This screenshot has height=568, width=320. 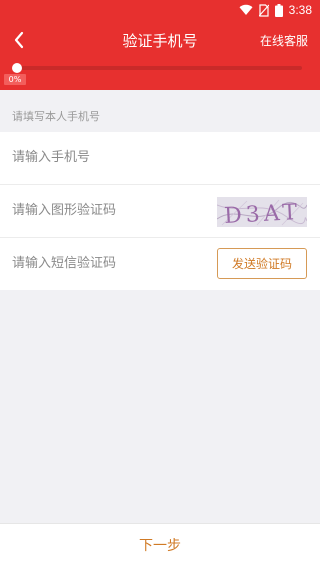 I want to click on phone-row: 请输入手机号, so click(x=160, y=158).